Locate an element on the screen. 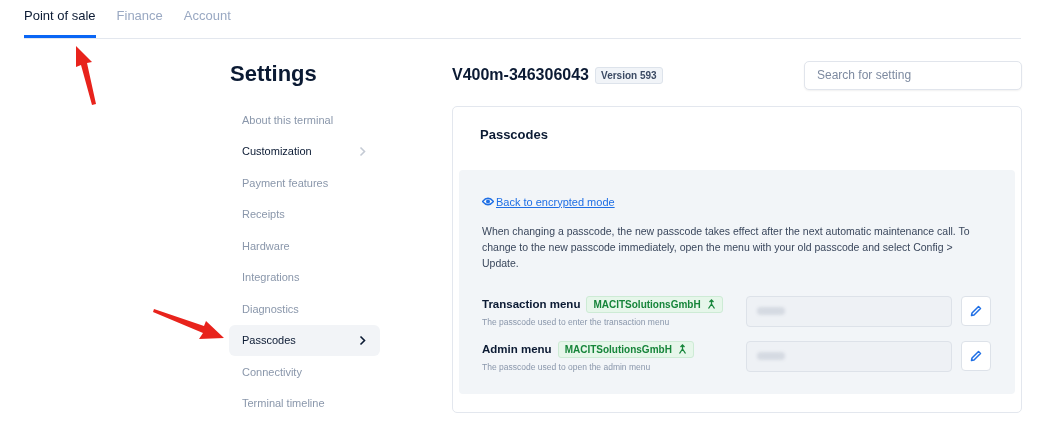 This screenshot has width=1043, height=426. terminal-name: V400m-346306043 is located at coordinates (520, 75).